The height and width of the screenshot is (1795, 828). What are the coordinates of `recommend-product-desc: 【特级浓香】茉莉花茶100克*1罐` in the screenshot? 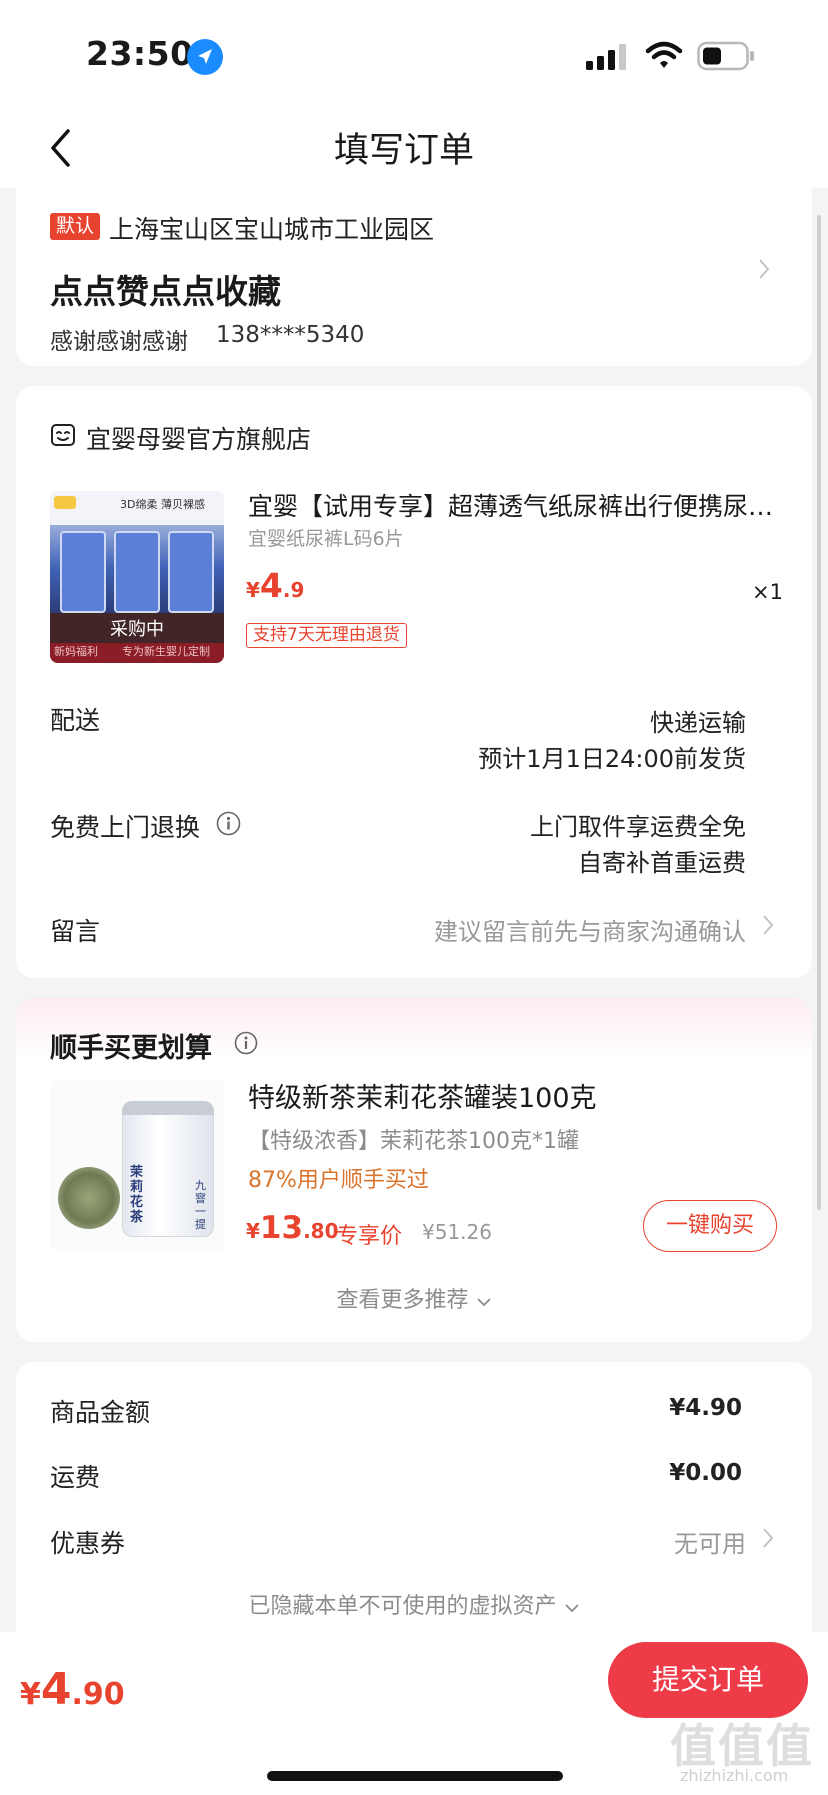 It's located at (413, 1141).